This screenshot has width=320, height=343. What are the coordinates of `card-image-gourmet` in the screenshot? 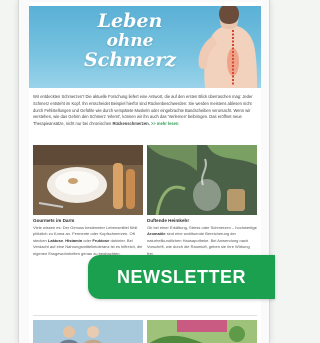 It's located at (88, 180).